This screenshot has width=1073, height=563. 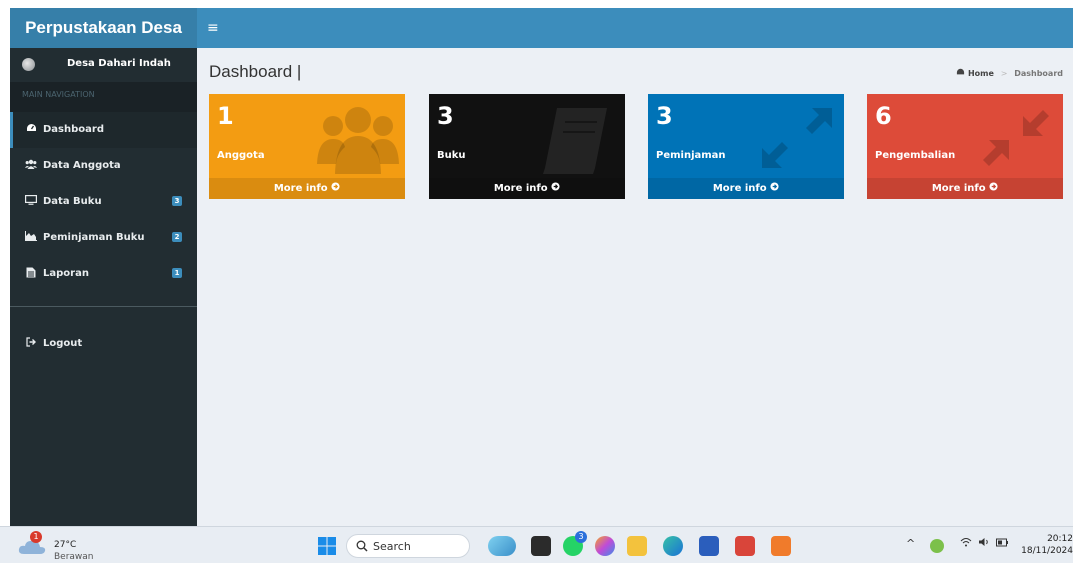 What do you see at coordinates (1038, 73) in the screenshot?
I see `breadcrumb-current: Dashboard` at bounding box center [1038, 73].